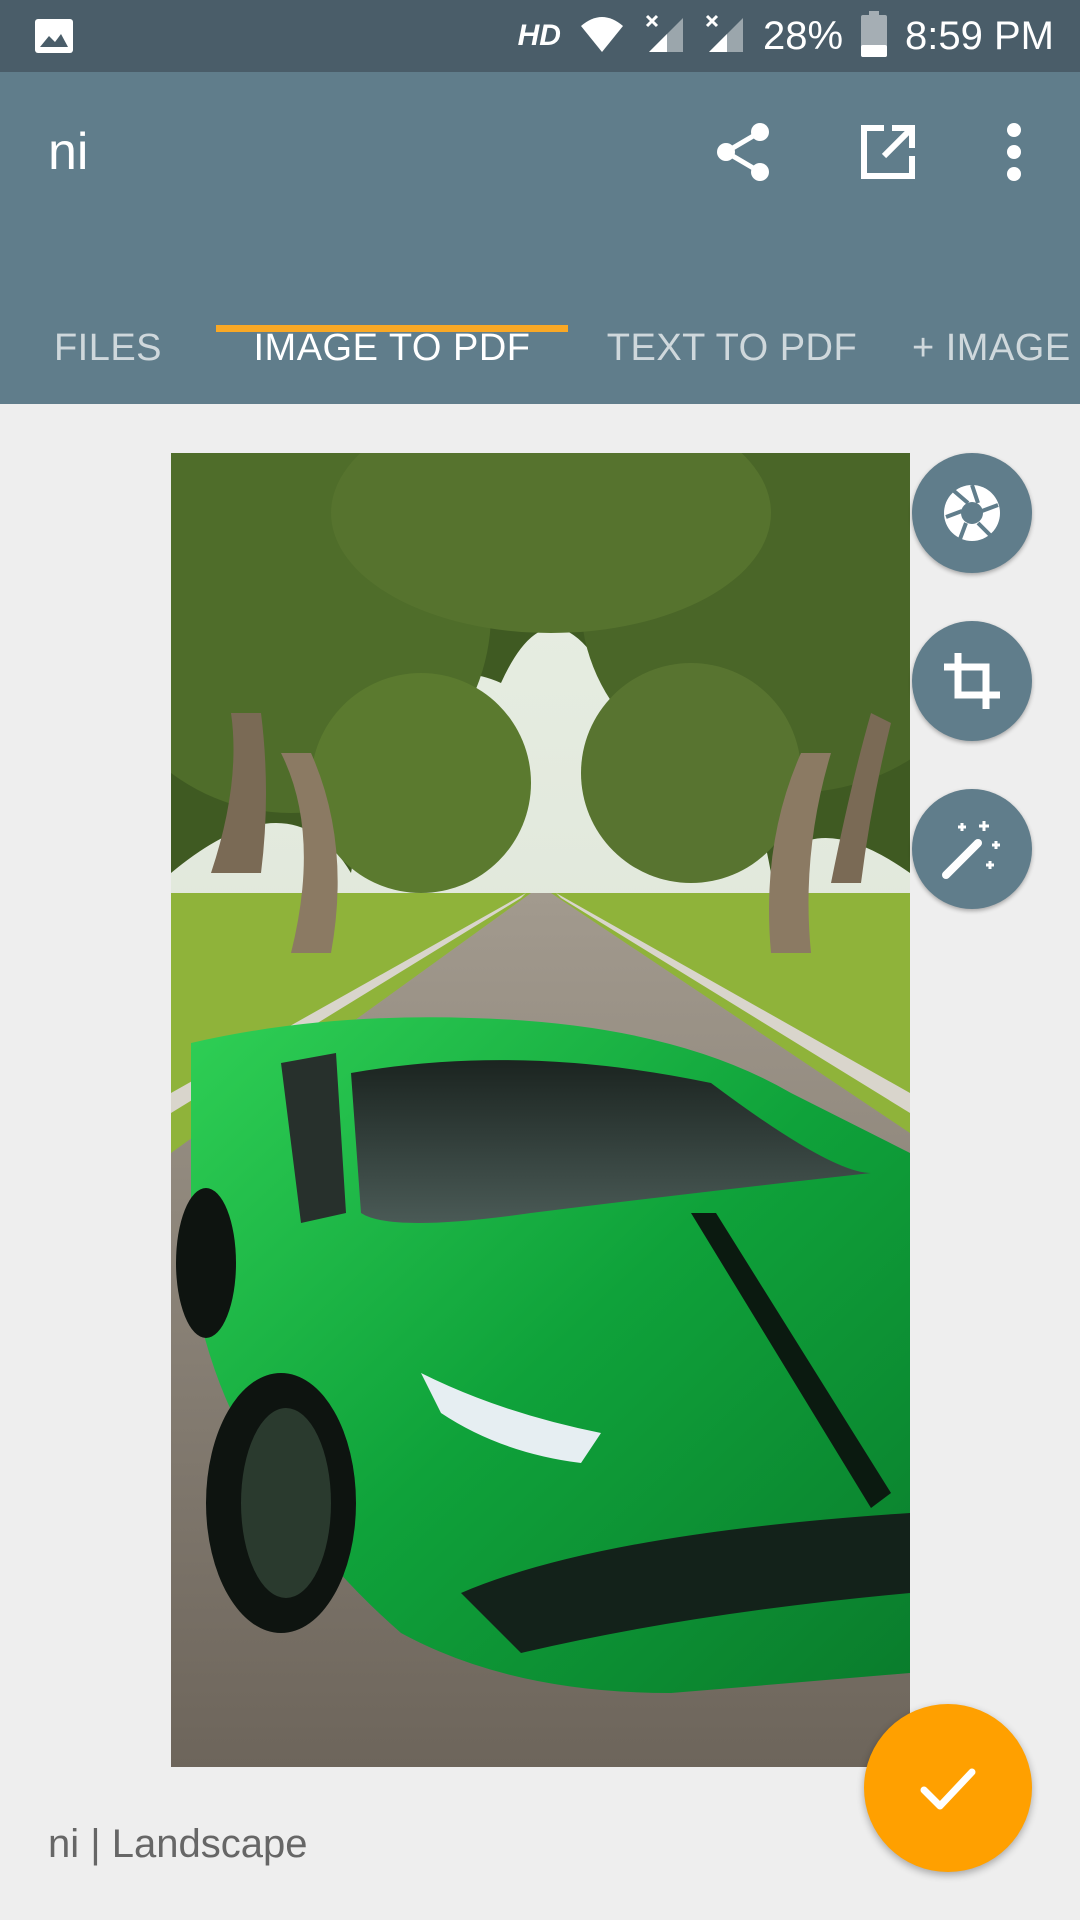 This screenshot has width=1080, height=1920. I want to click on status-bar: HD 28% 8:59 PM, so click(540, 36).